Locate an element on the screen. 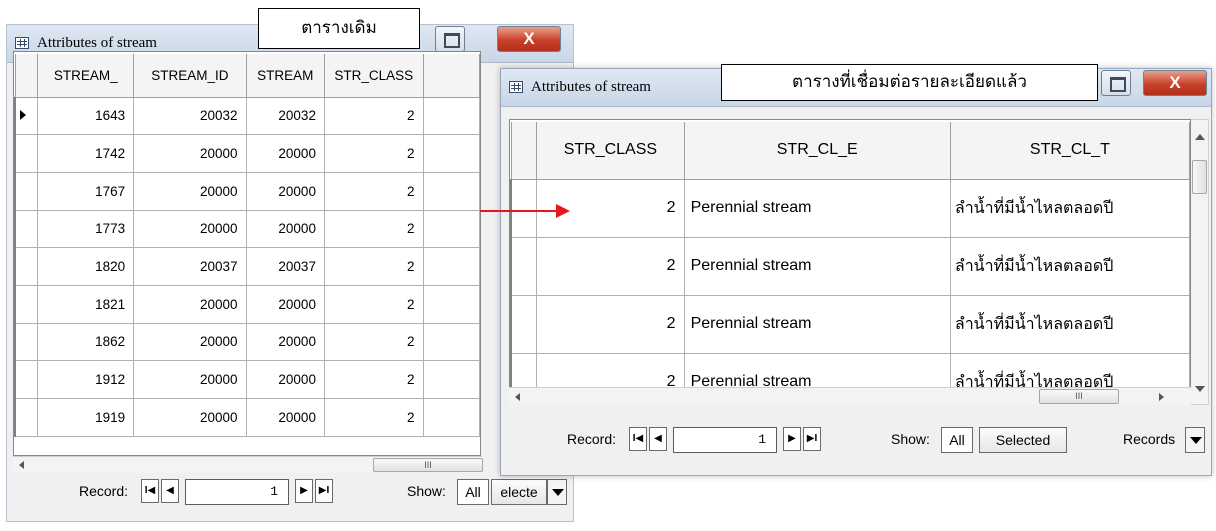 The image size is (1216, 531). table-cell: 1862 is located at coordinates (86, 342).